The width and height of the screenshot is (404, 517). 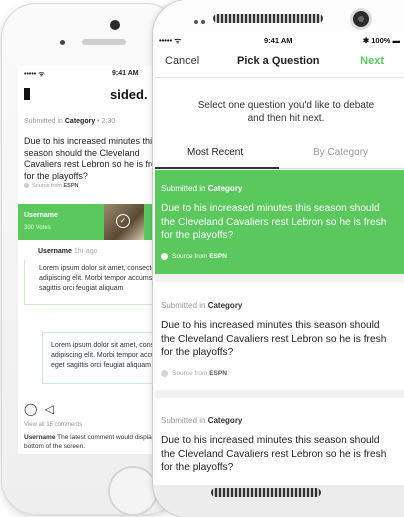 I want to click on check-circle-icon: ✓, so click(x=123, y=221).